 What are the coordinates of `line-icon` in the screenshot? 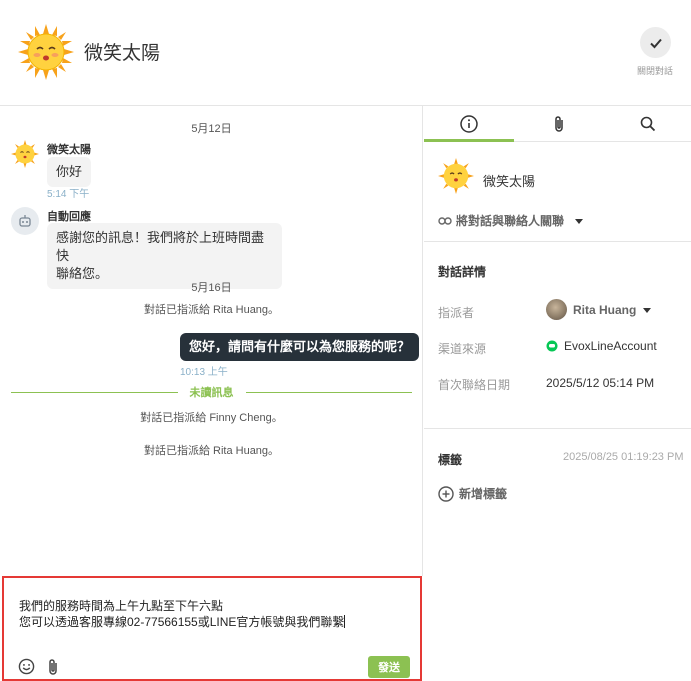 It's located at (552, 346).